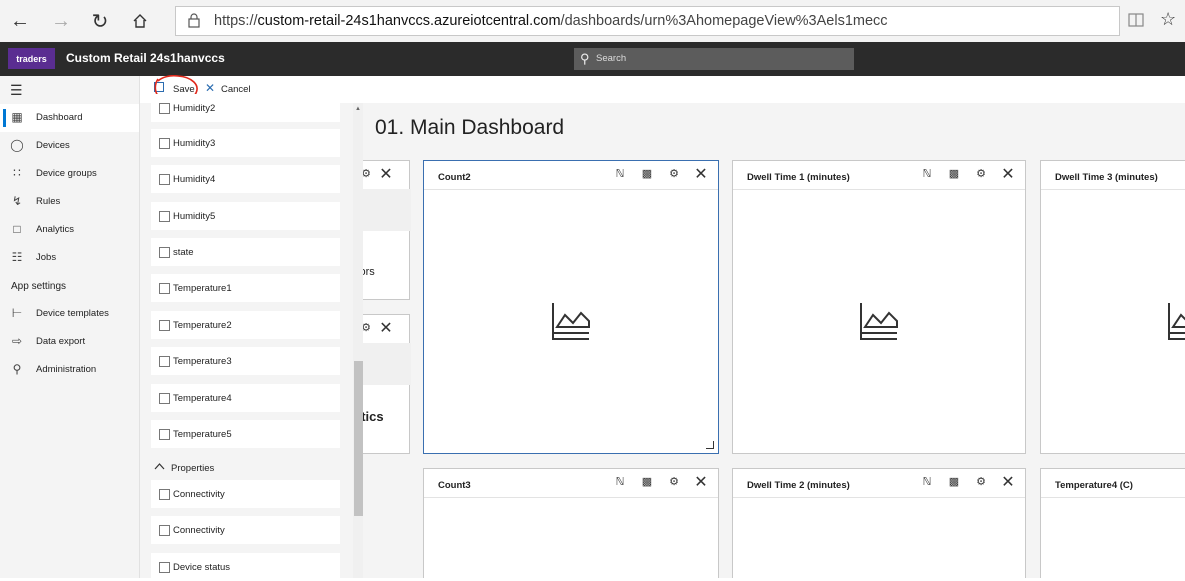 This screenshot has height=581, width=1185. I want to click on jobs-icon: ☷, so click(17, 257).